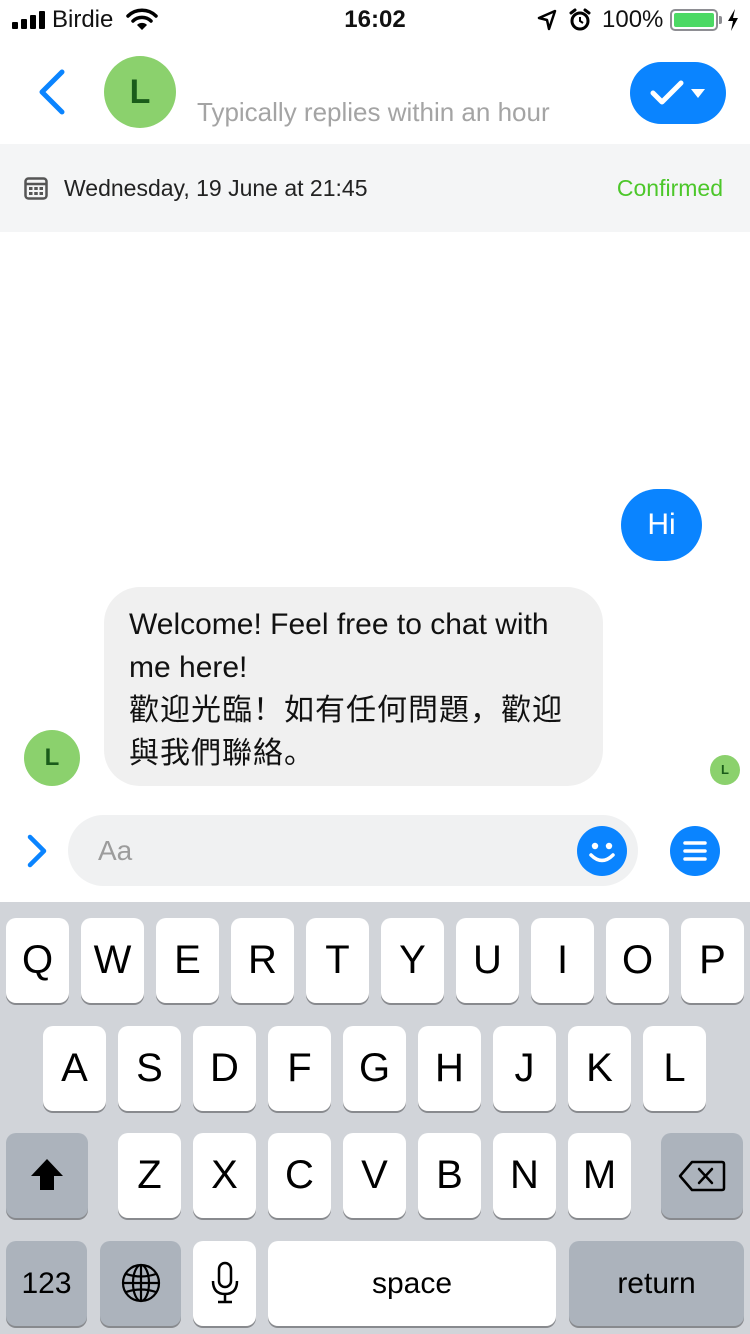 Image resolution: width=750 pixels, height=1334 pixels. I want to click on key-z: Z, so click(149, 1175).